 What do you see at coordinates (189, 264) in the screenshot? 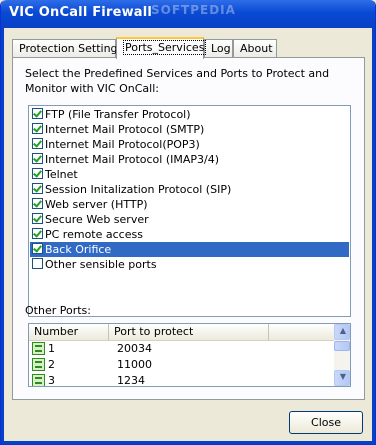
I see `service-item-other-ports: Other sensible ports` at bounding box center [189, 264].